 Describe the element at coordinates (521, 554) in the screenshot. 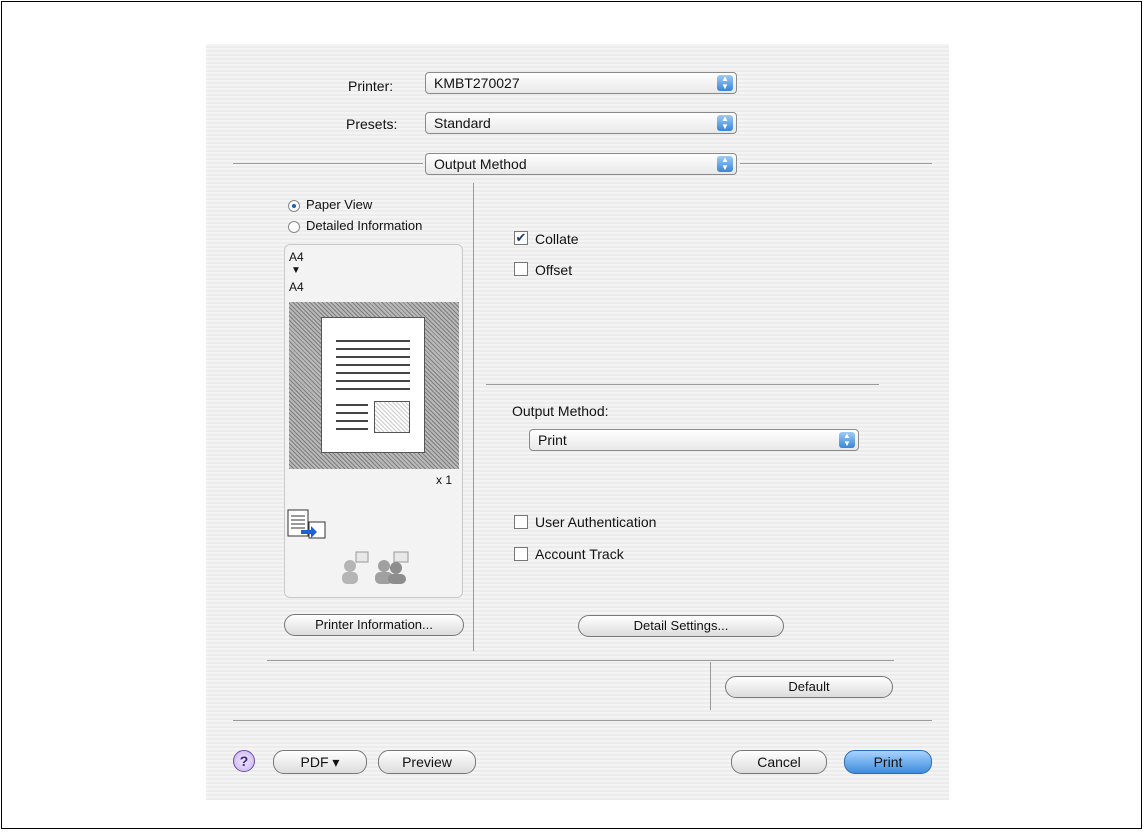

I see `account-track-checkbox` at that location.